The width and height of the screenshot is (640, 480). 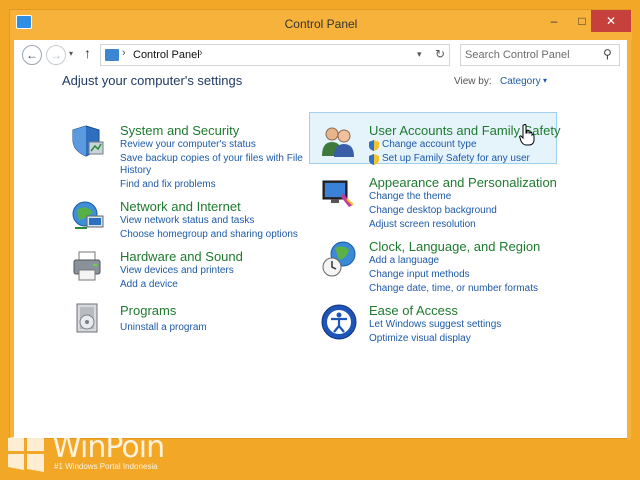 I want to click on printer-icon, so click(x=88, y=267).